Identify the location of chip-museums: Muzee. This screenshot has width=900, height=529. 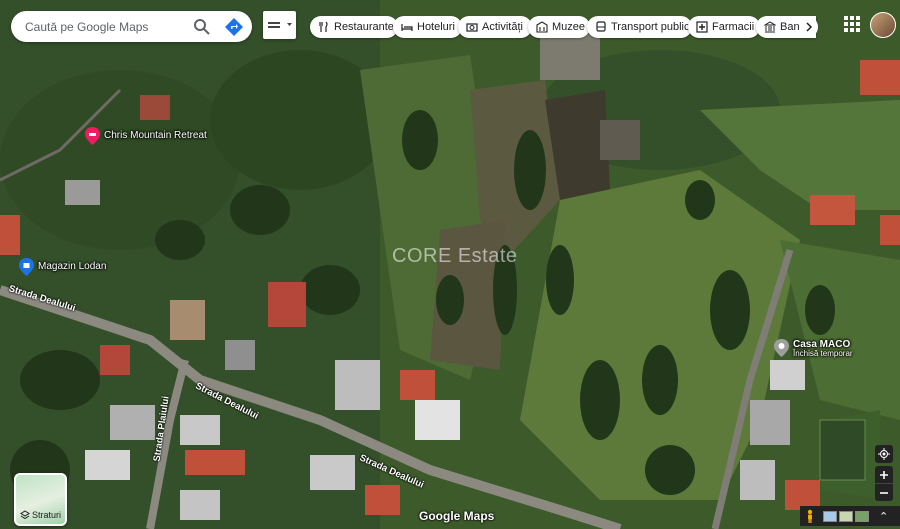
(559, 27).